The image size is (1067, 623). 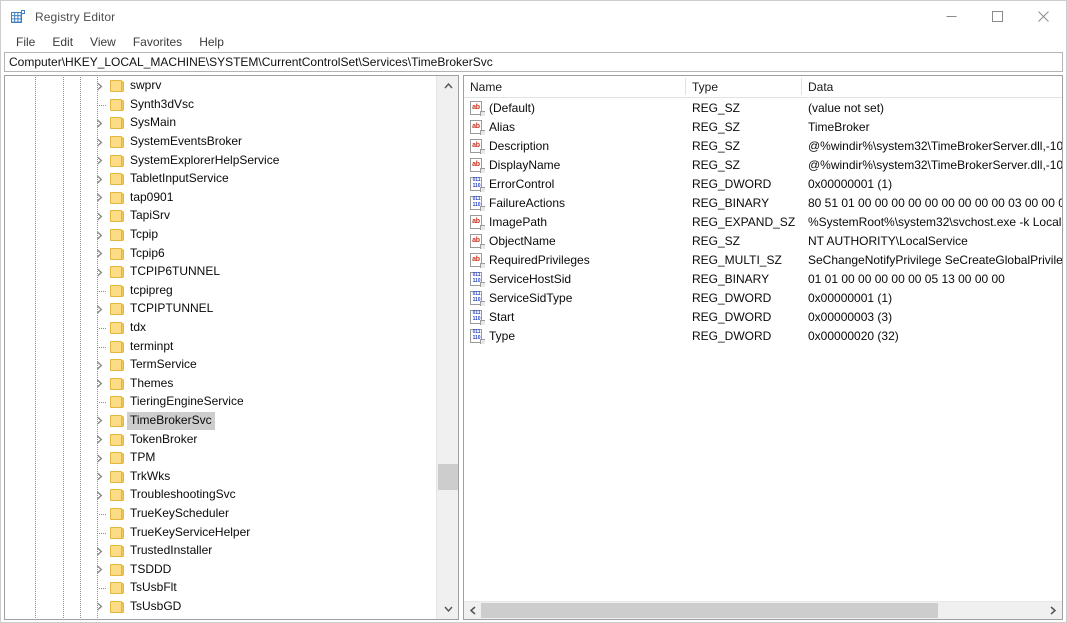 I want to click on chevron-down-icon, so click(x=447, y=609).